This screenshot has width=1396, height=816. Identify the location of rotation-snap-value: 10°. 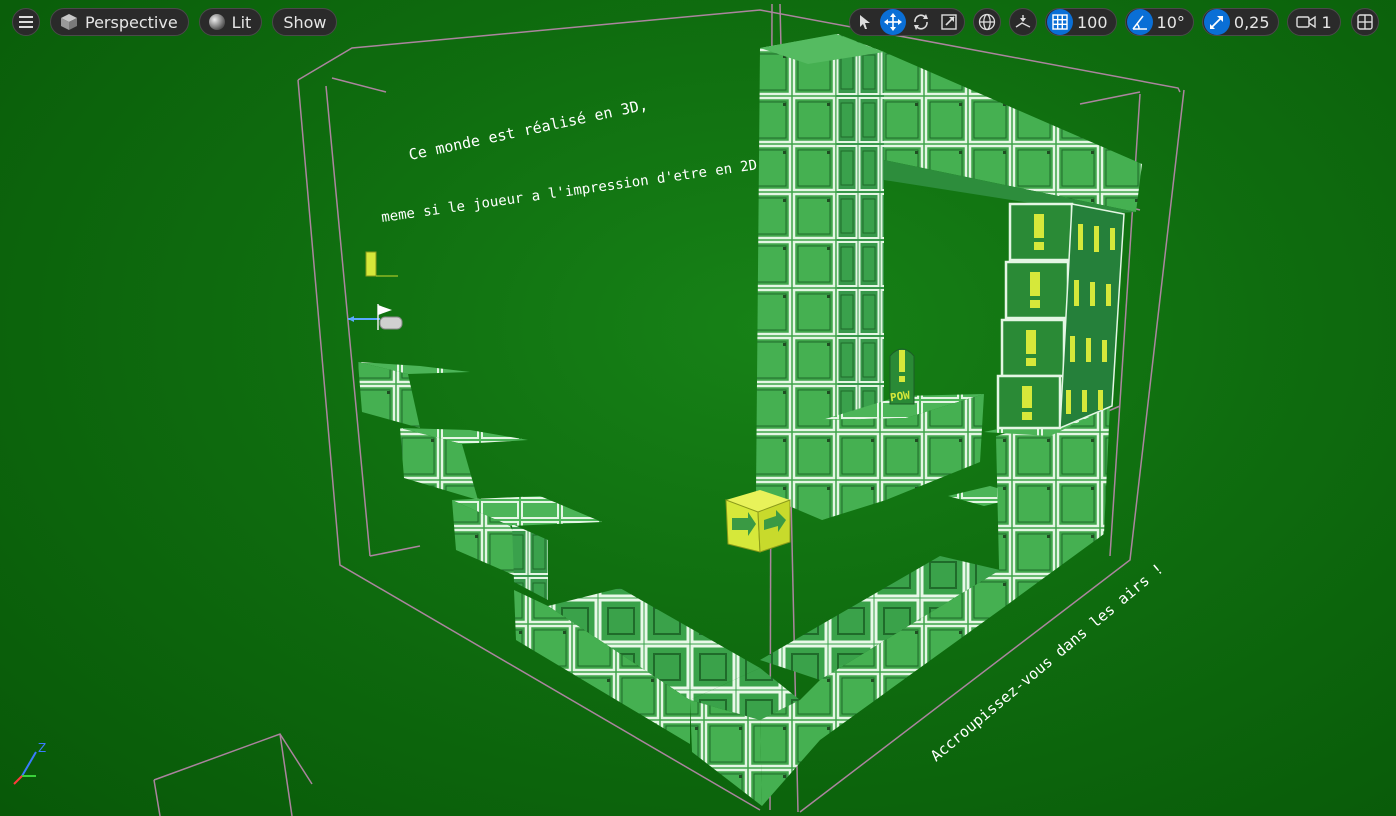
(1172, 22).